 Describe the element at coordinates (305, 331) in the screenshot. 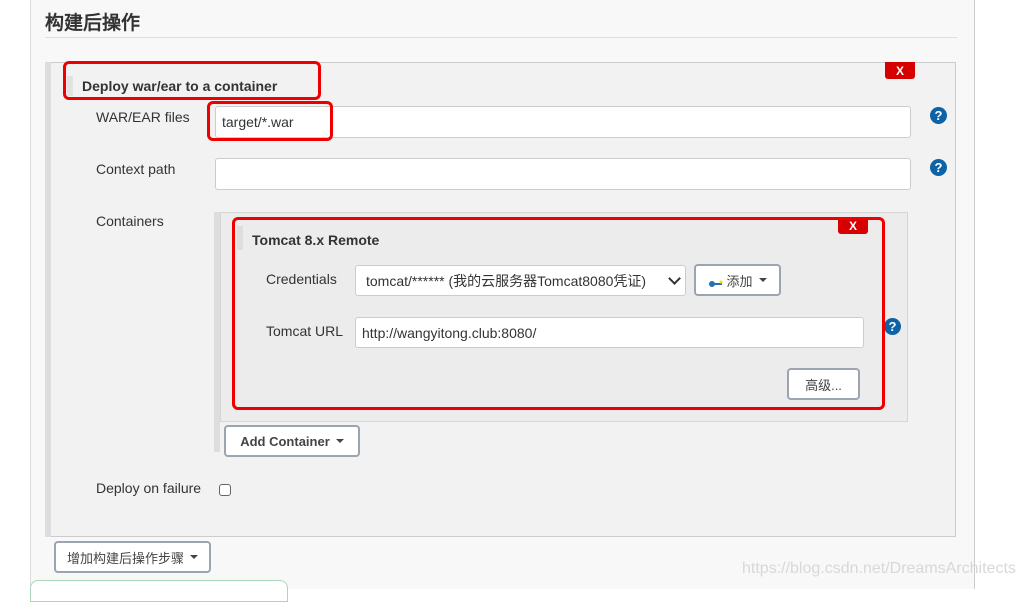

I see `tomcat-url-label: Tomcat URL` at that location.